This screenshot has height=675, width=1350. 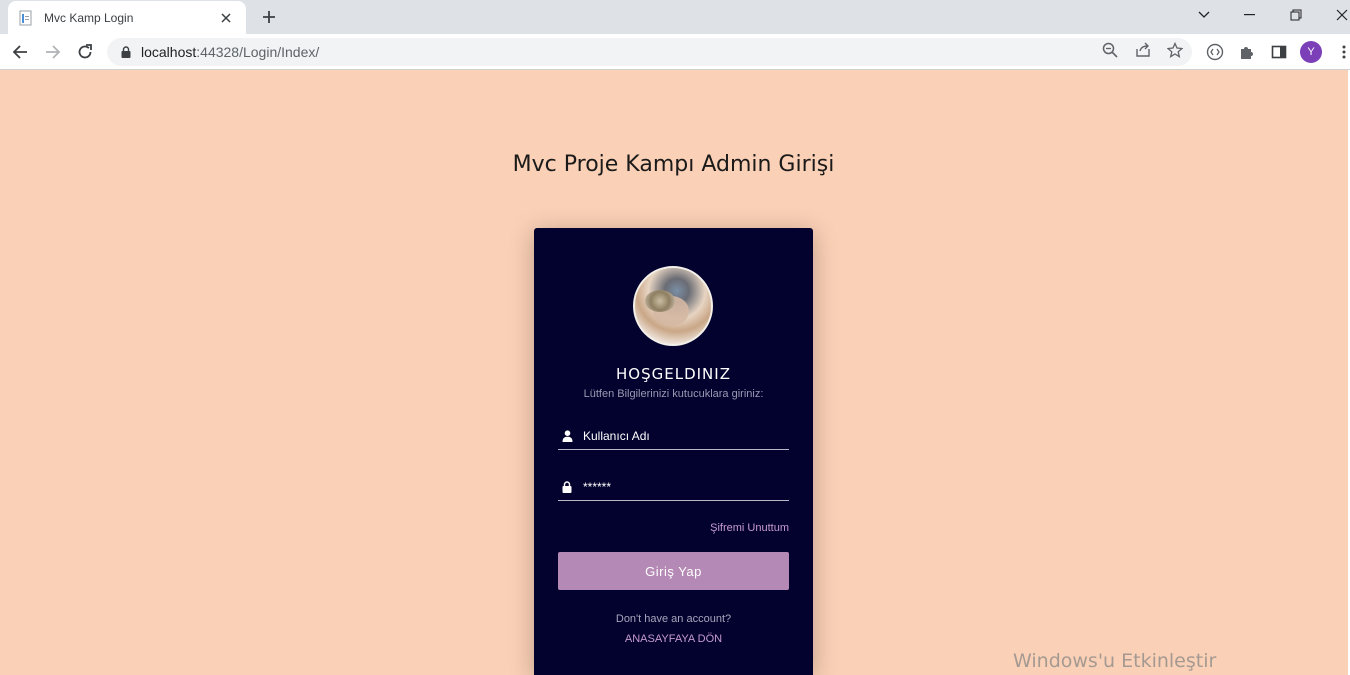 I want to click on share-icon, so click(x=1143, y=50).